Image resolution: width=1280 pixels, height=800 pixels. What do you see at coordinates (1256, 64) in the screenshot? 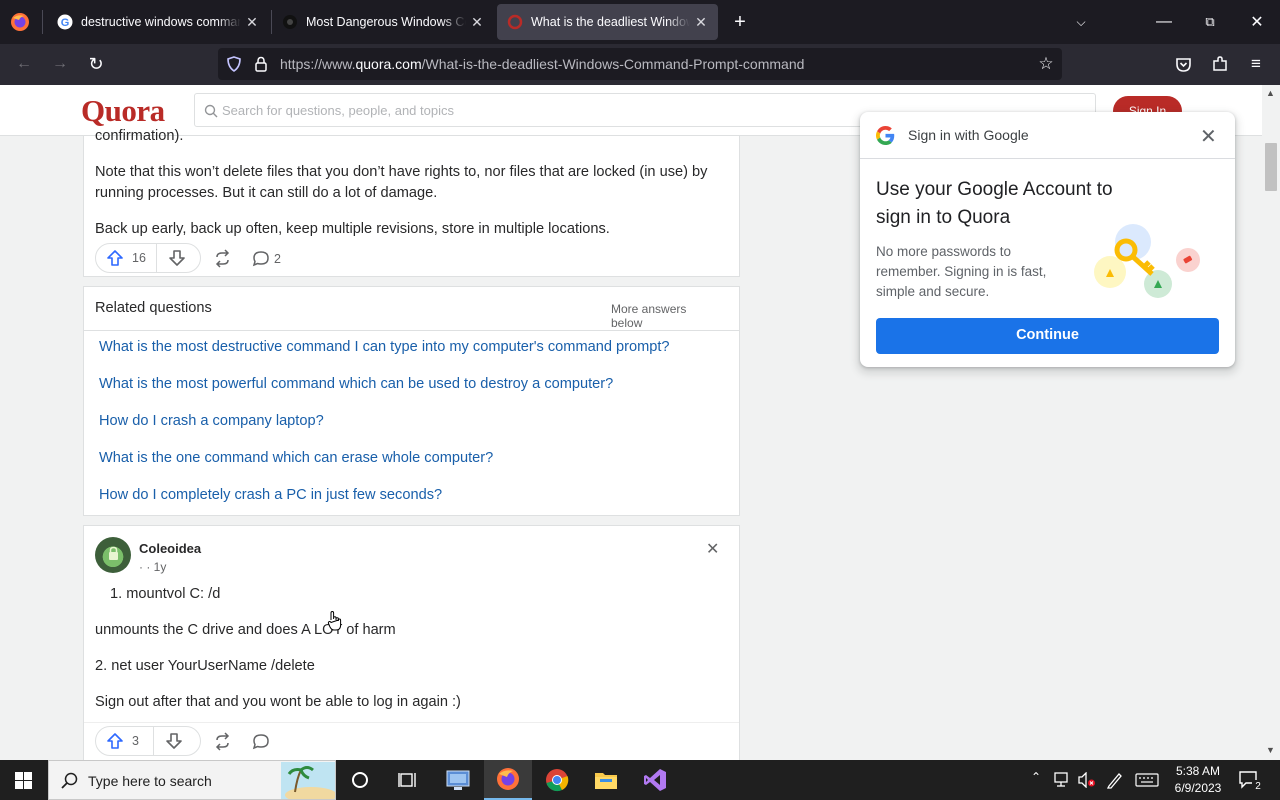
I see `menu-hamburger-icon: ≡` at bounding box center [1256, 64].